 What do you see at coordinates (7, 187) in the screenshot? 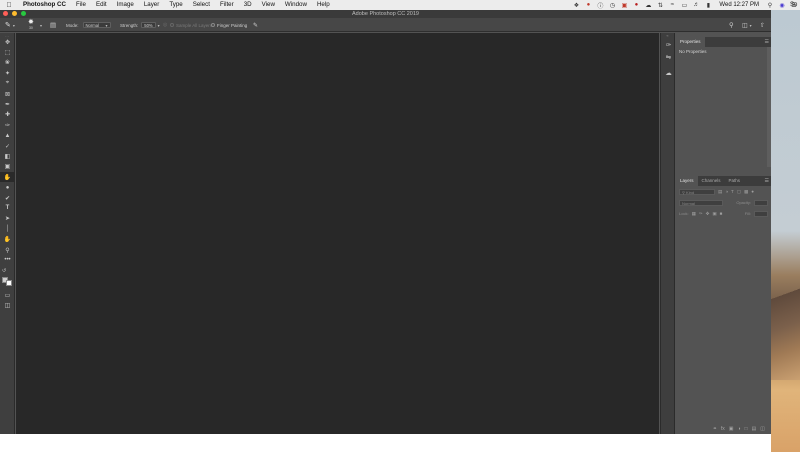
I see `dodge-tool-icon: ●` at bounding box center [7, 187].